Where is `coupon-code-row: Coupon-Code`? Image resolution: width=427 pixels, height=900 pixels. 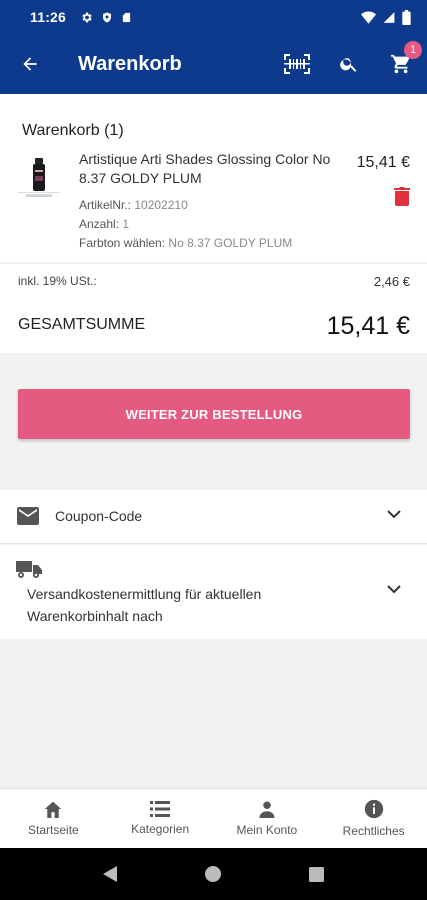 coupon-code-row: Coupon-Code is located at coordinates (213, 517).